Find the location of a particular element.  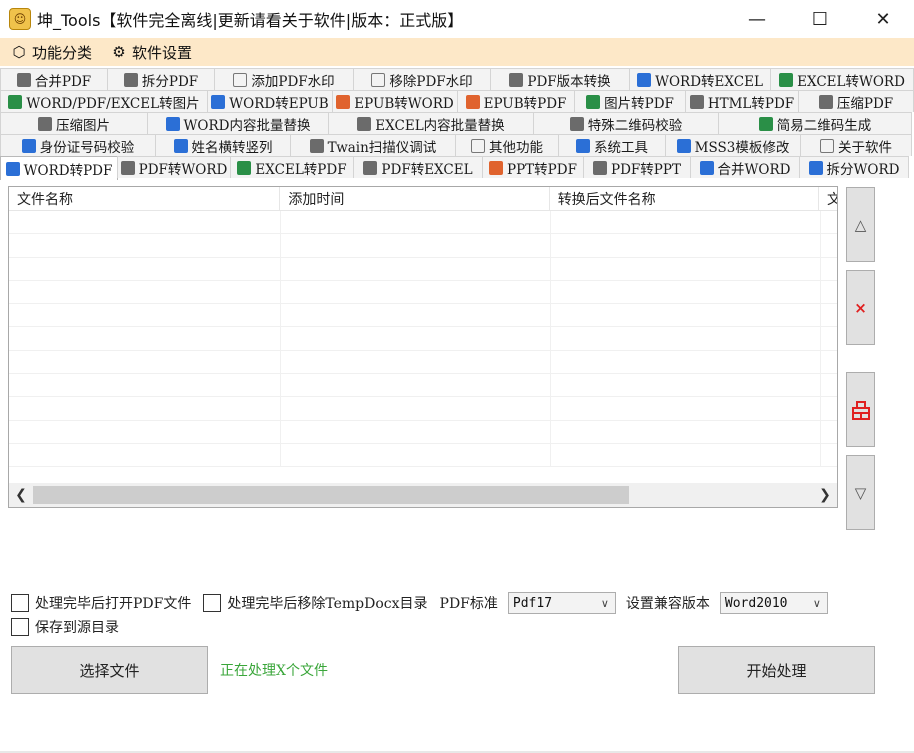

tab-list-3-1: 姓名横转竖列 is located at coordinates (223, 145).